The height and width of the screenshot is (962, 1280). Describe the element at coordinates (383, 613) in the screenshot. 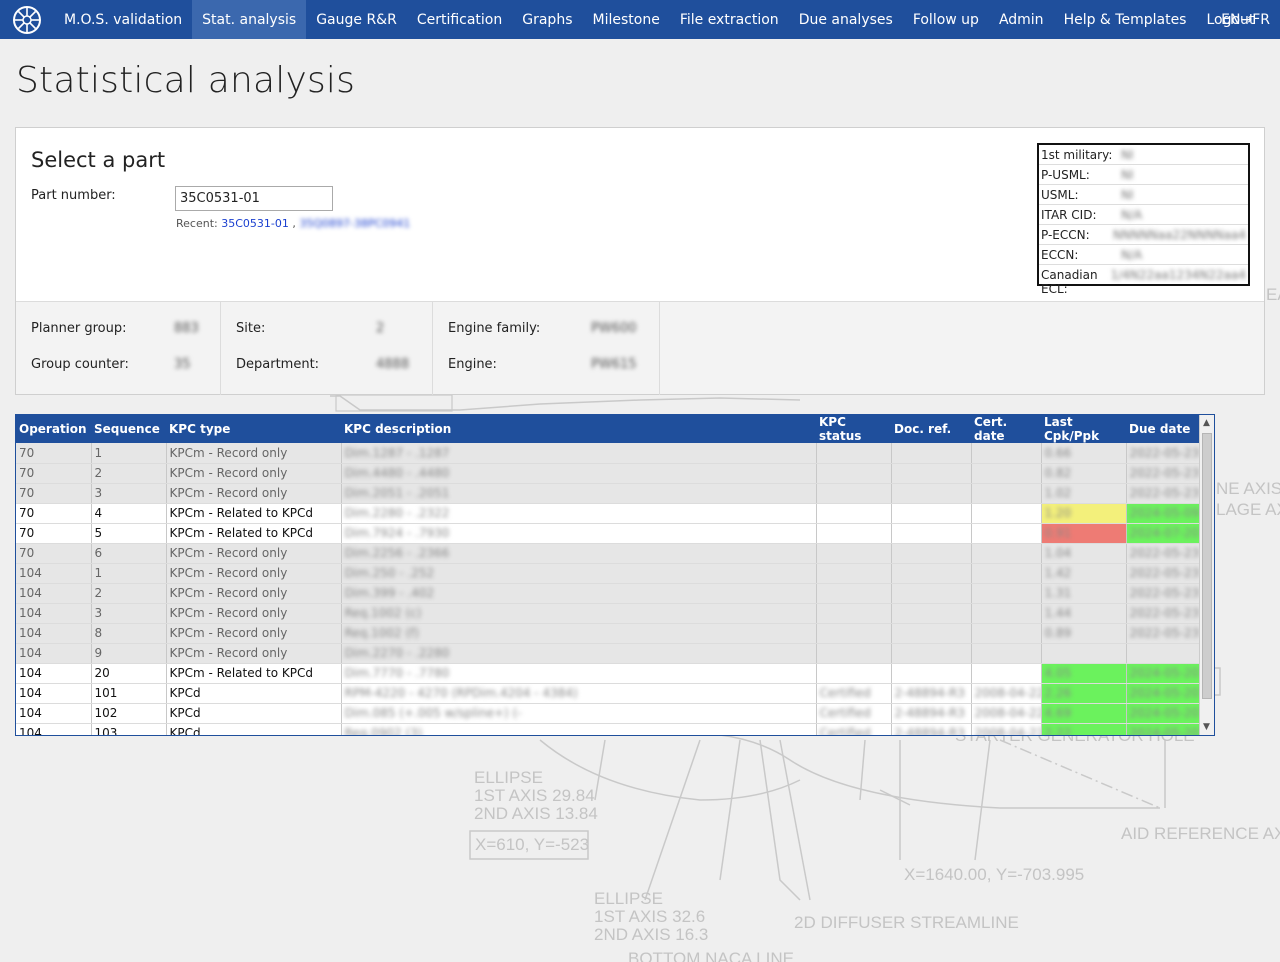

I see `cell-kpc-description-text: Req.1002 (c)` at that location.